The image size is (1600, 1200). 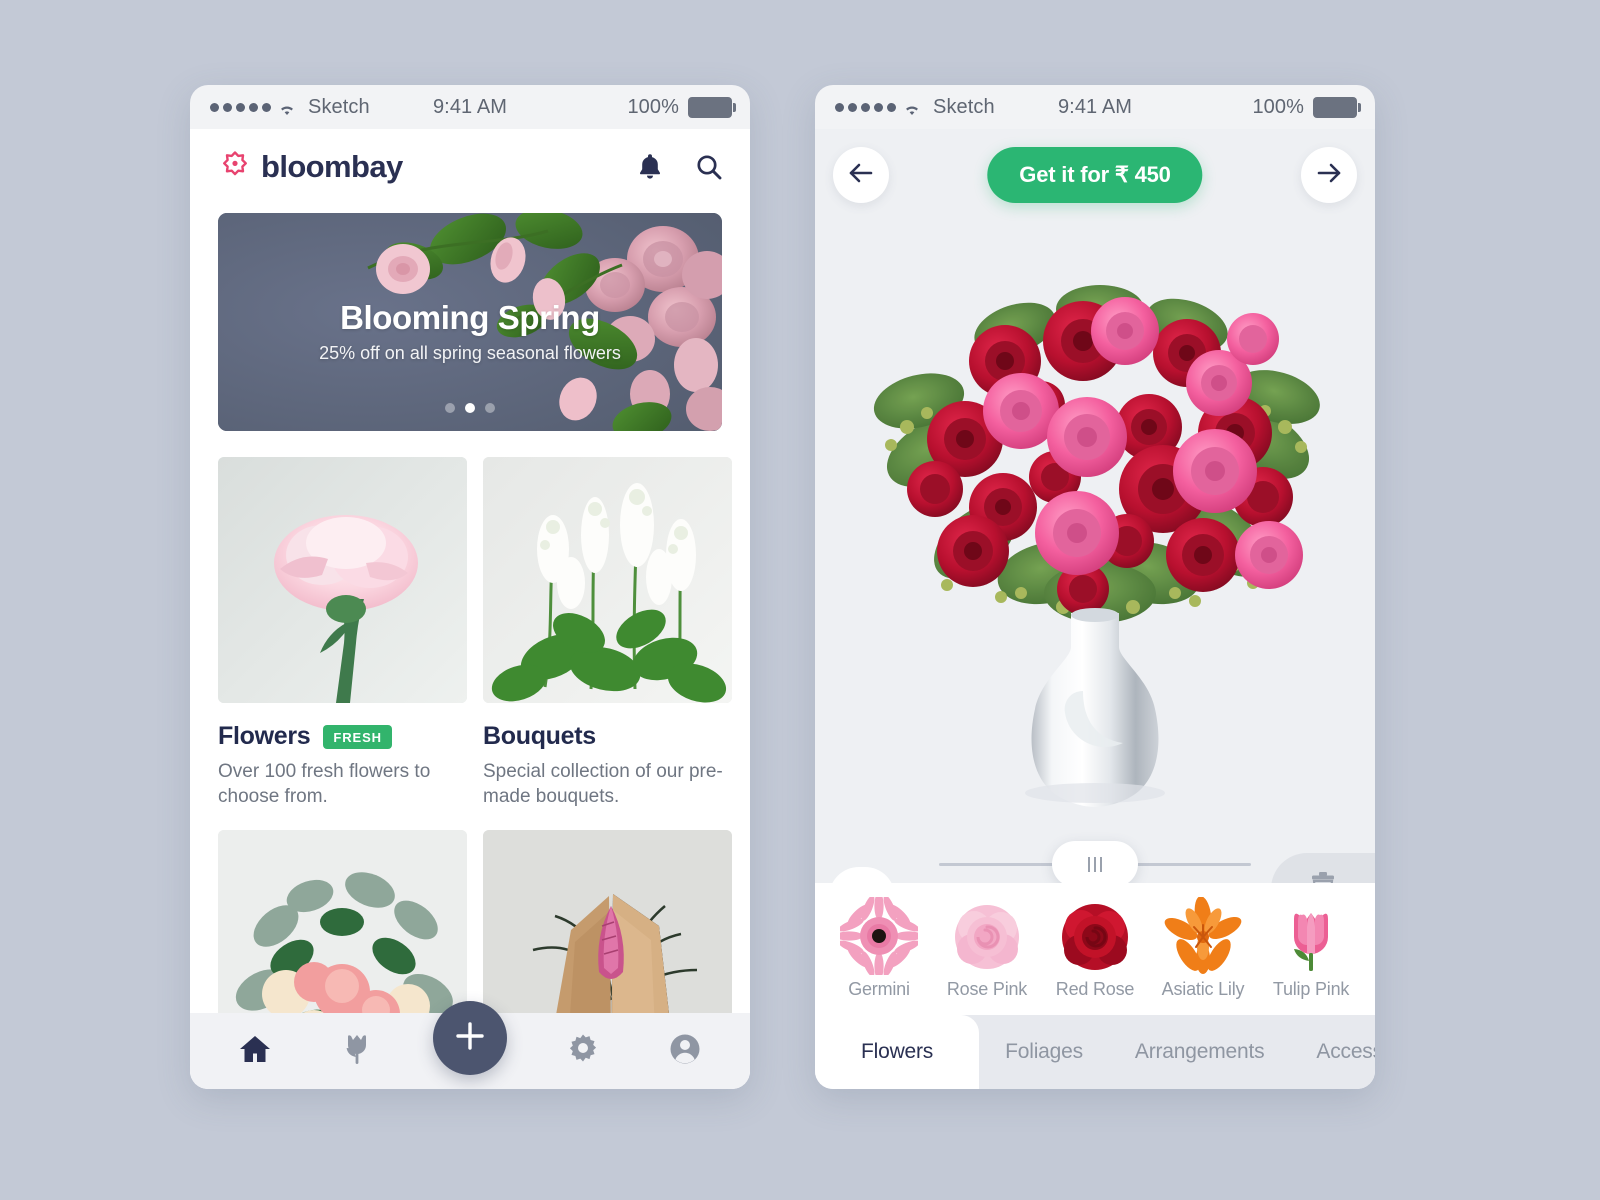 I want to click on bottom-tab-bar, so click(x=470, y=1045).